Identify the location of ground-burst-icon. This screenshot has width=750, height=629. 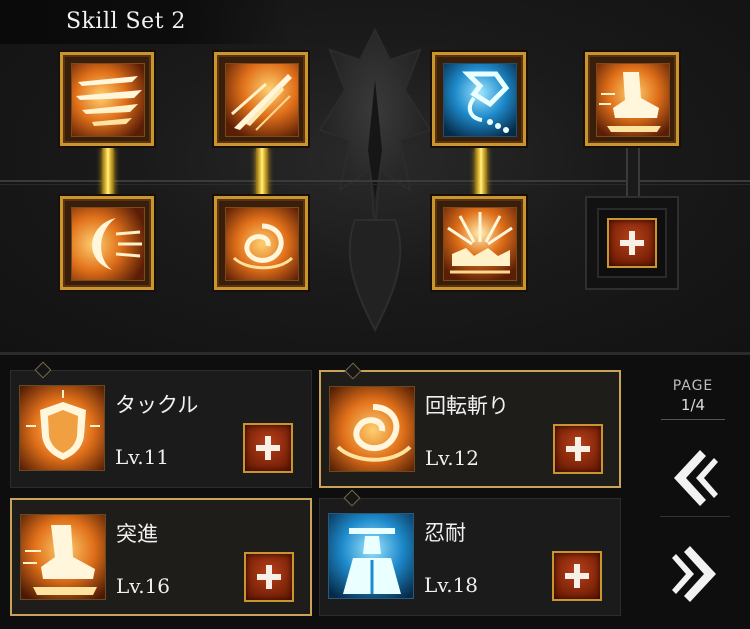
(480, 244).